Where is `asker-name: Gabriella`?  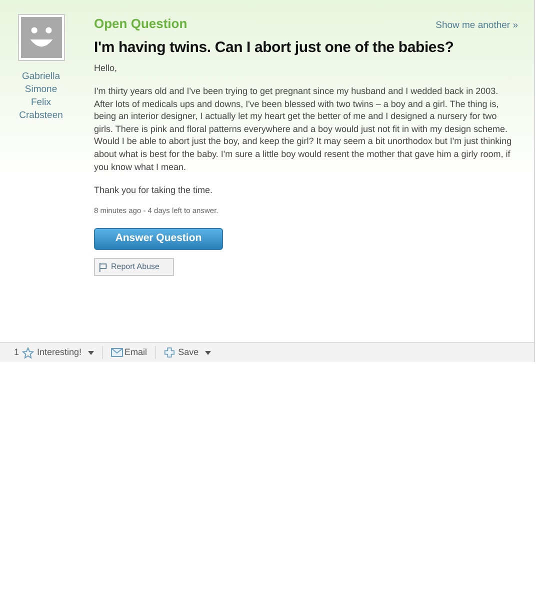 asker-name: Gabriella is located at coordinates (41, 76).